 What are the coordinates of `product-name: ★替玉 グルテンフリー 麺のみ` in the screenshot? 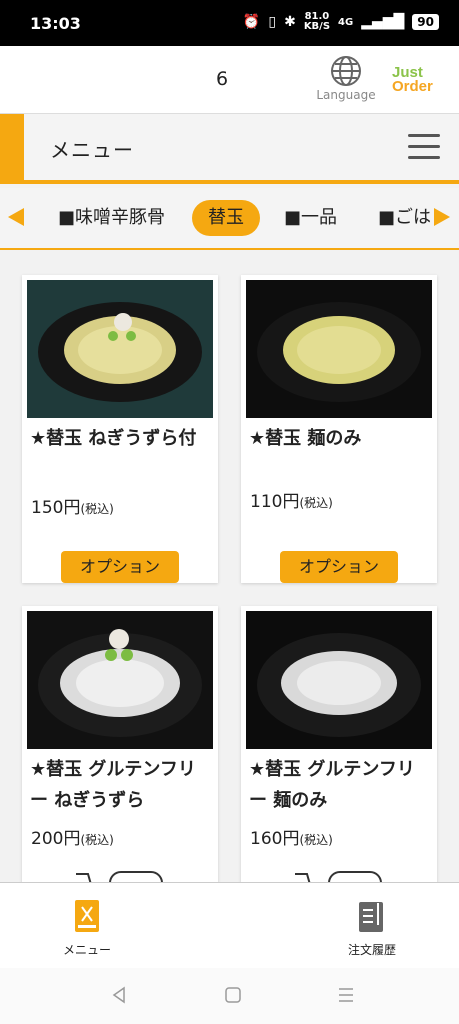 It's located at (332, 785).